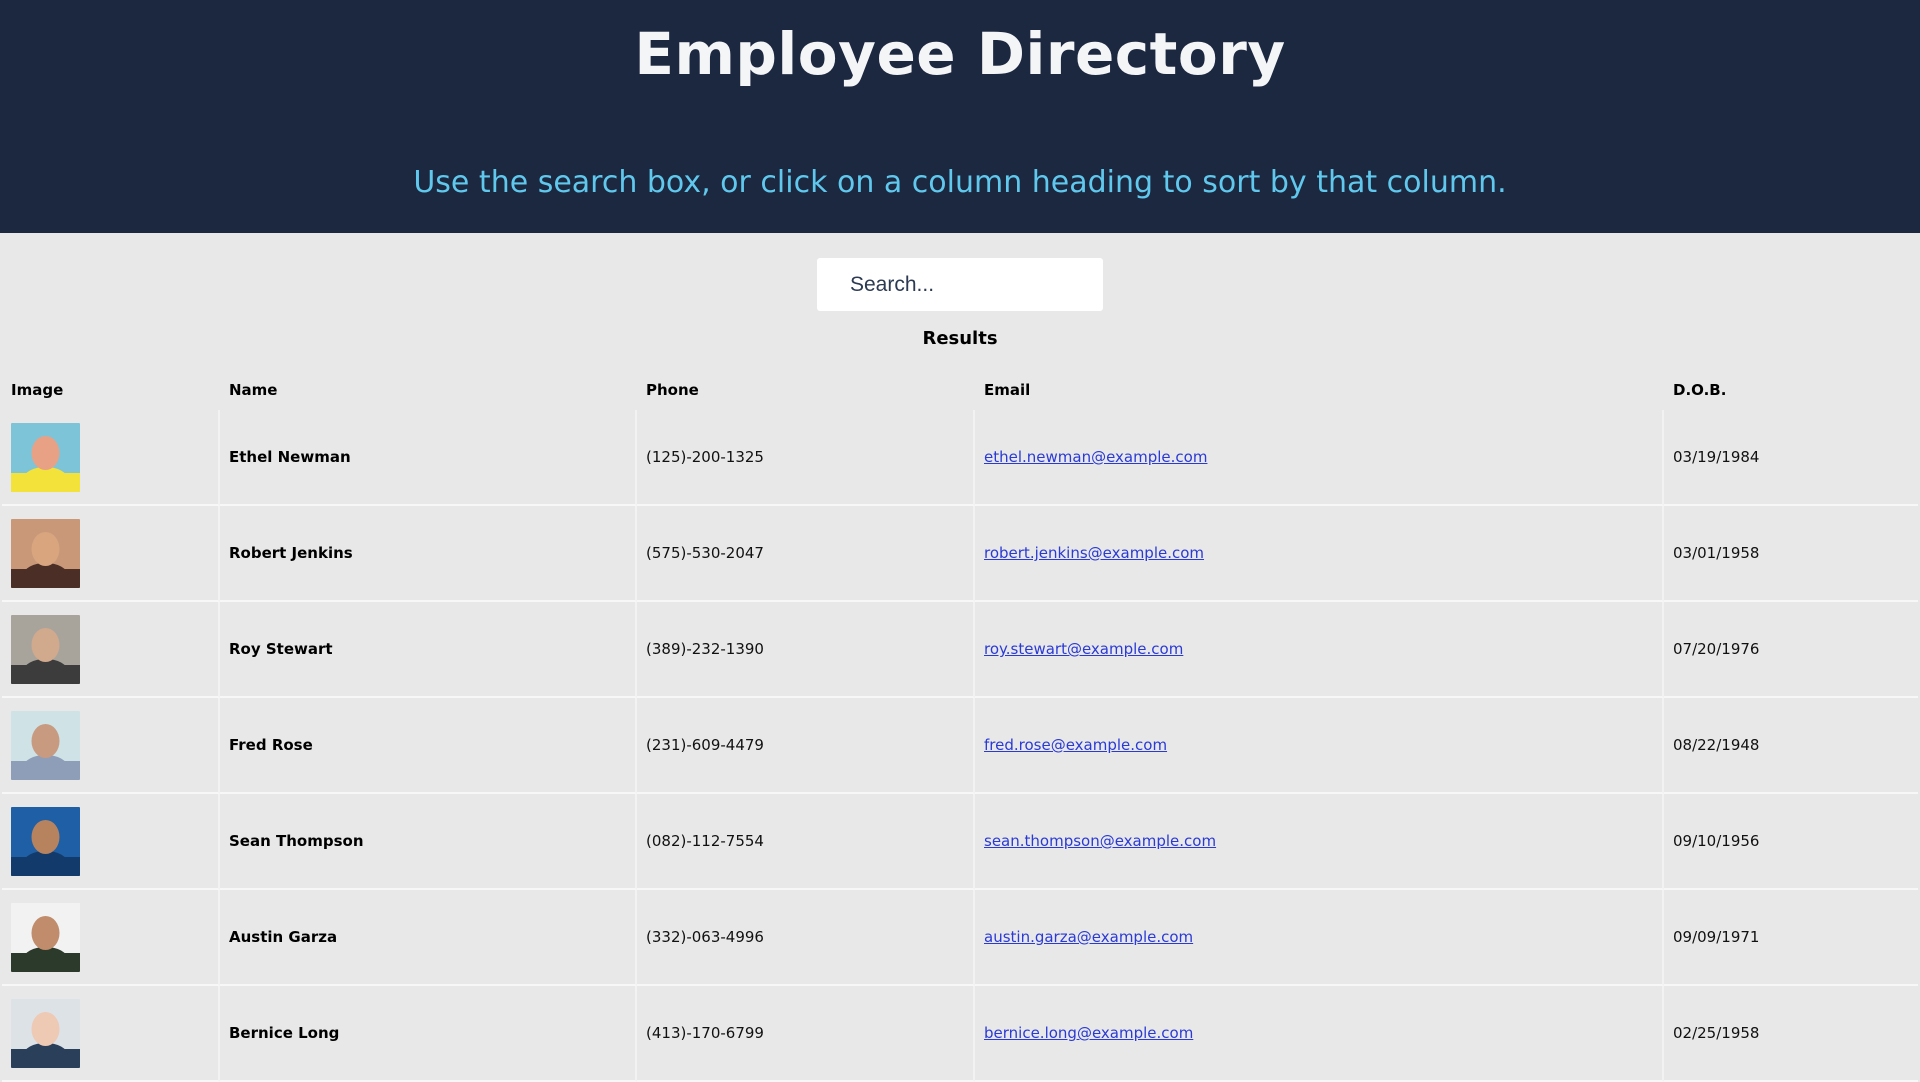 The image size is (1920, 1082). What do you see at coordinates (1791, 842) in the screenshot?
I see `dob-cell: 09/10/1956` at bounding box center [1791, 842].